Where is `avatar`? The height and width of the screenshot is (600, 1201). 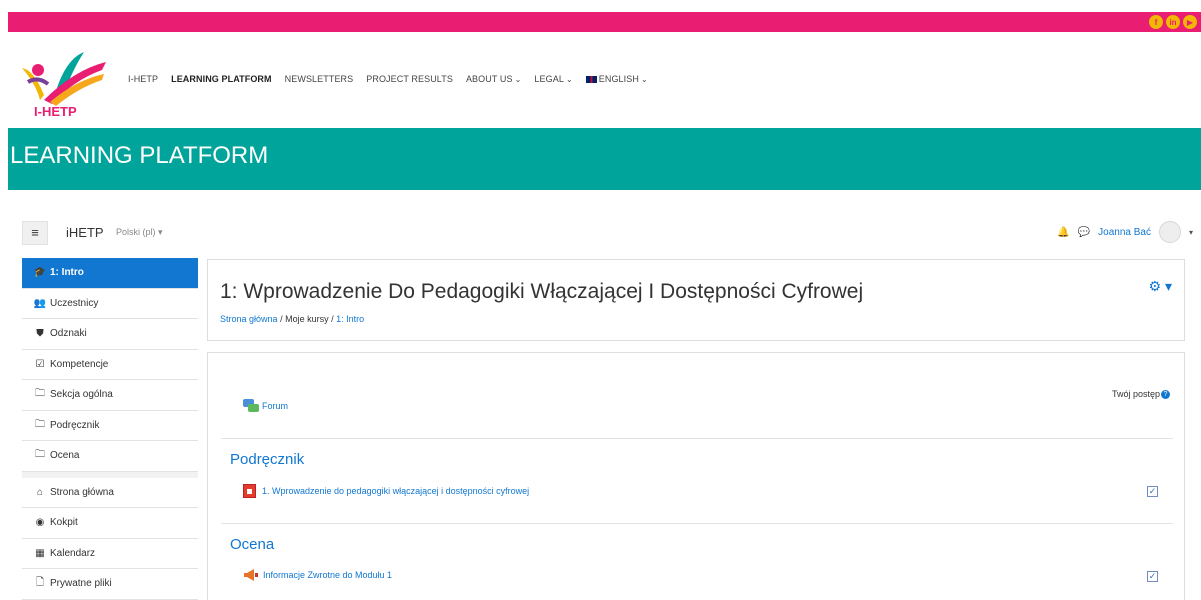
avatar is located at coordinates (1169, 232).